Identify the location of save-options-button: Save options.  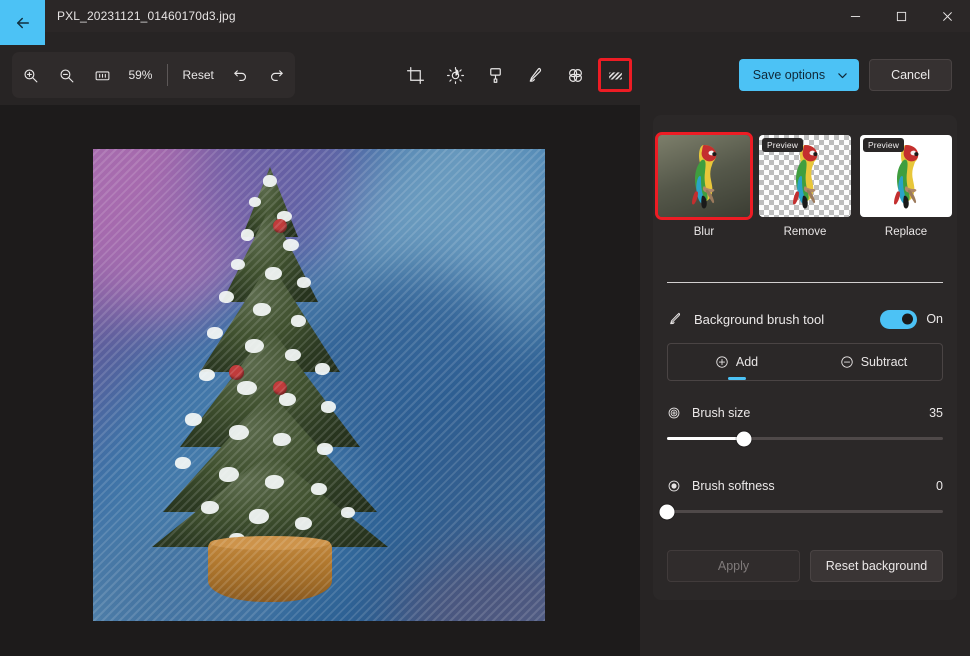
(799, 75).